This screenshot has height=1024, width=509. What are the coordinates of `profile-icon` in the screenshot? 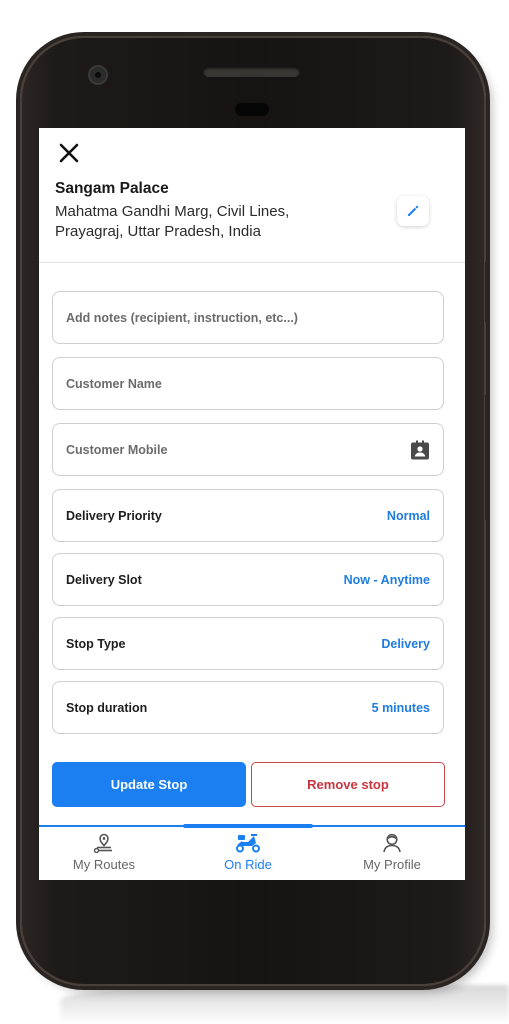 It's located at (392, 843).